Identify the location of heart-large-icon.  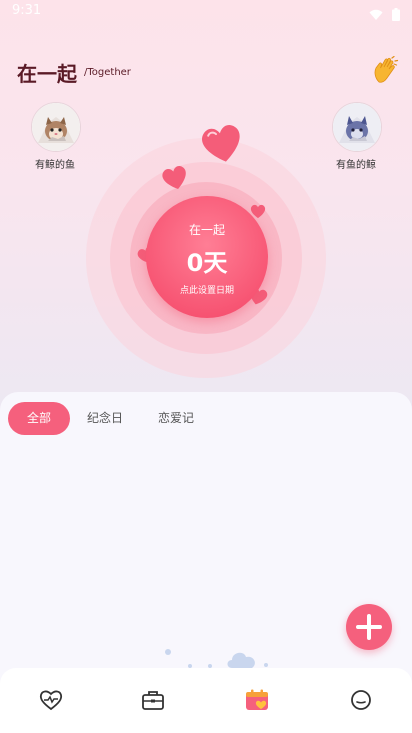
(221, 143).